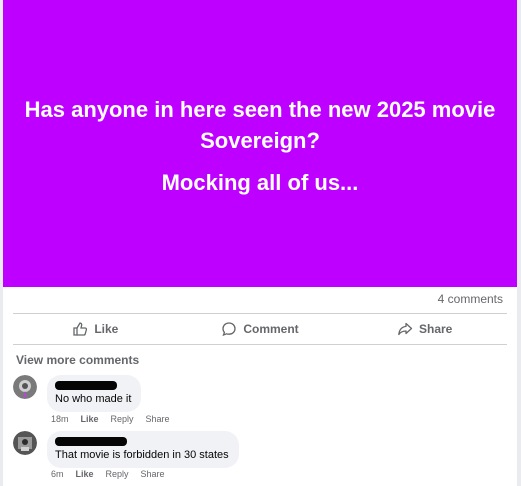 This screenshot has width=521, height=486. Describe the element at coordinates (77, 360) in the screenshot. I see `view-more-comments-link: View more comments` at that location.